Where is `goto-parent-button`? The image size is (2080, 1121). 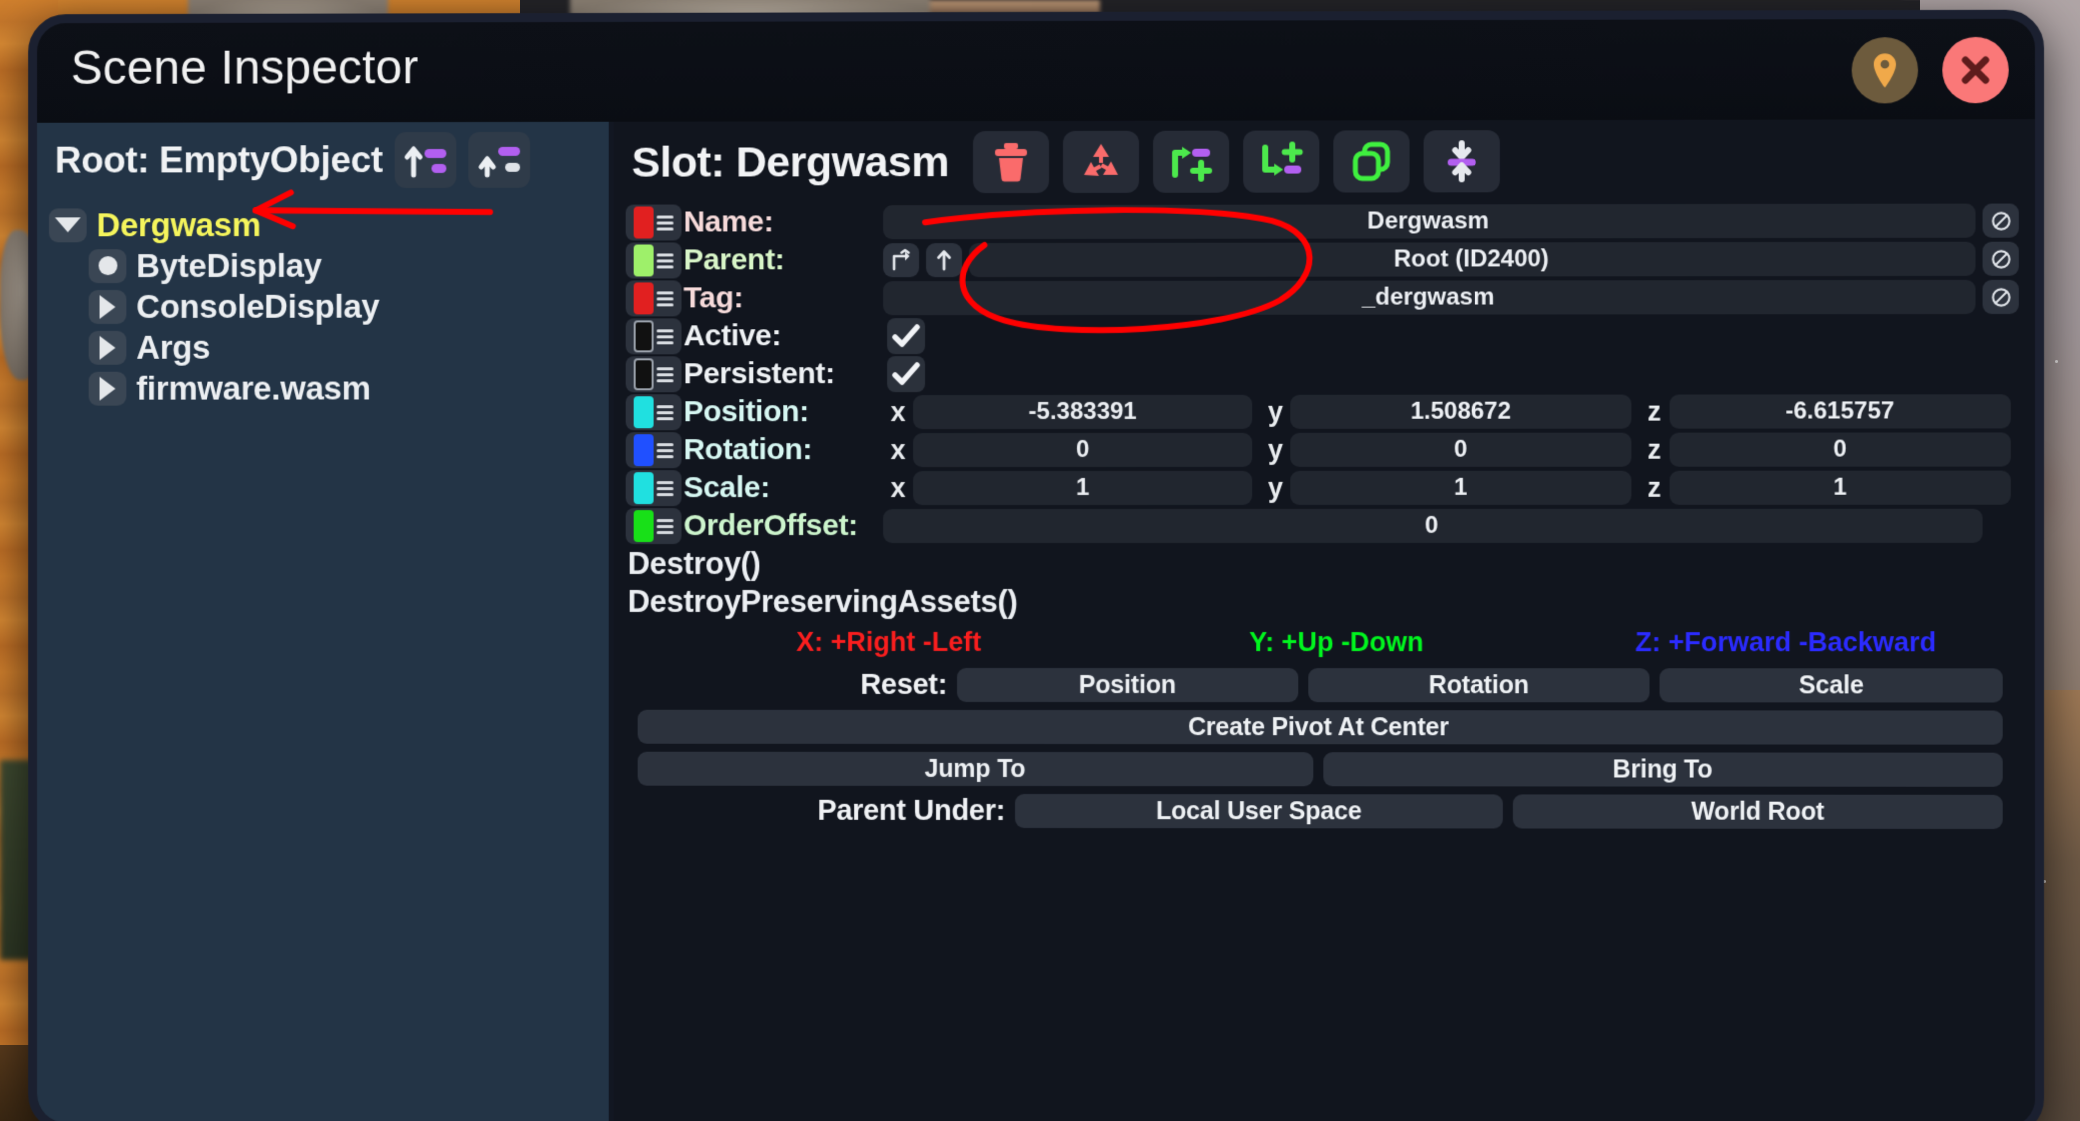 goto-parent-button is located at coordinates (901, 260).